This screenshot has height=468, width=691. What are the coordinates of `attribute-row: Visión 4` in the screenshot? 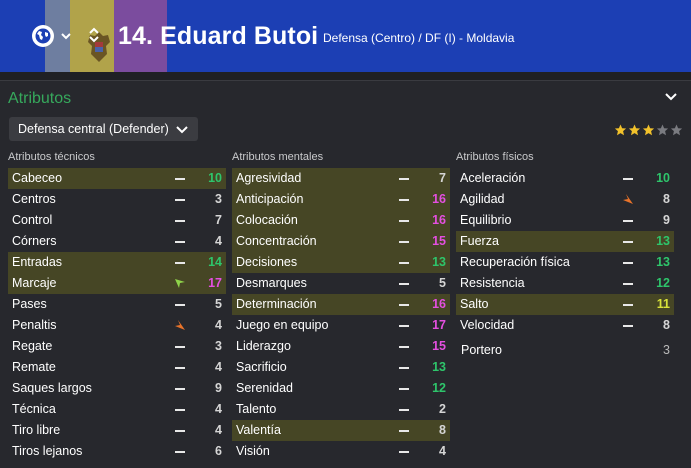 It's located at (341, 451).